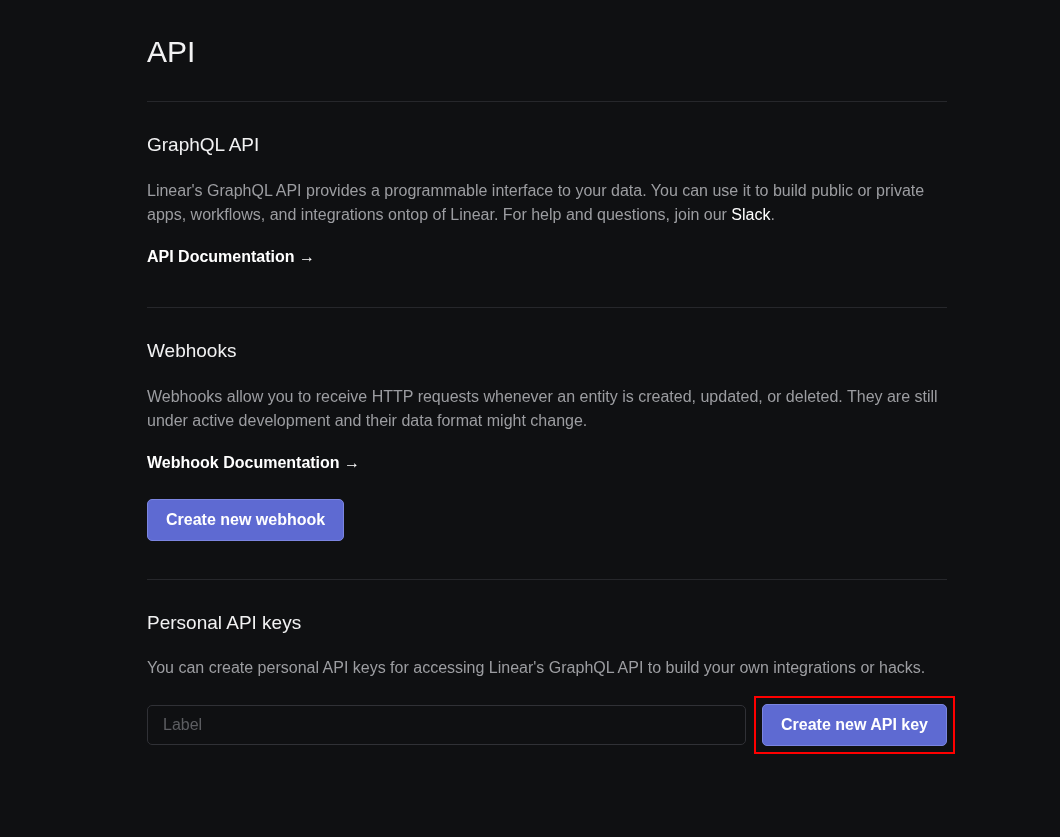  Describe the element at coordinates (536, 202) in the screenshot. I see `section-description: Linear's GraphQL API provides a programmable interface to your data. You can use it to build public or private apps, workflows, and integrations ontop of Linear. For help and questions, join our Slack.` at that location.